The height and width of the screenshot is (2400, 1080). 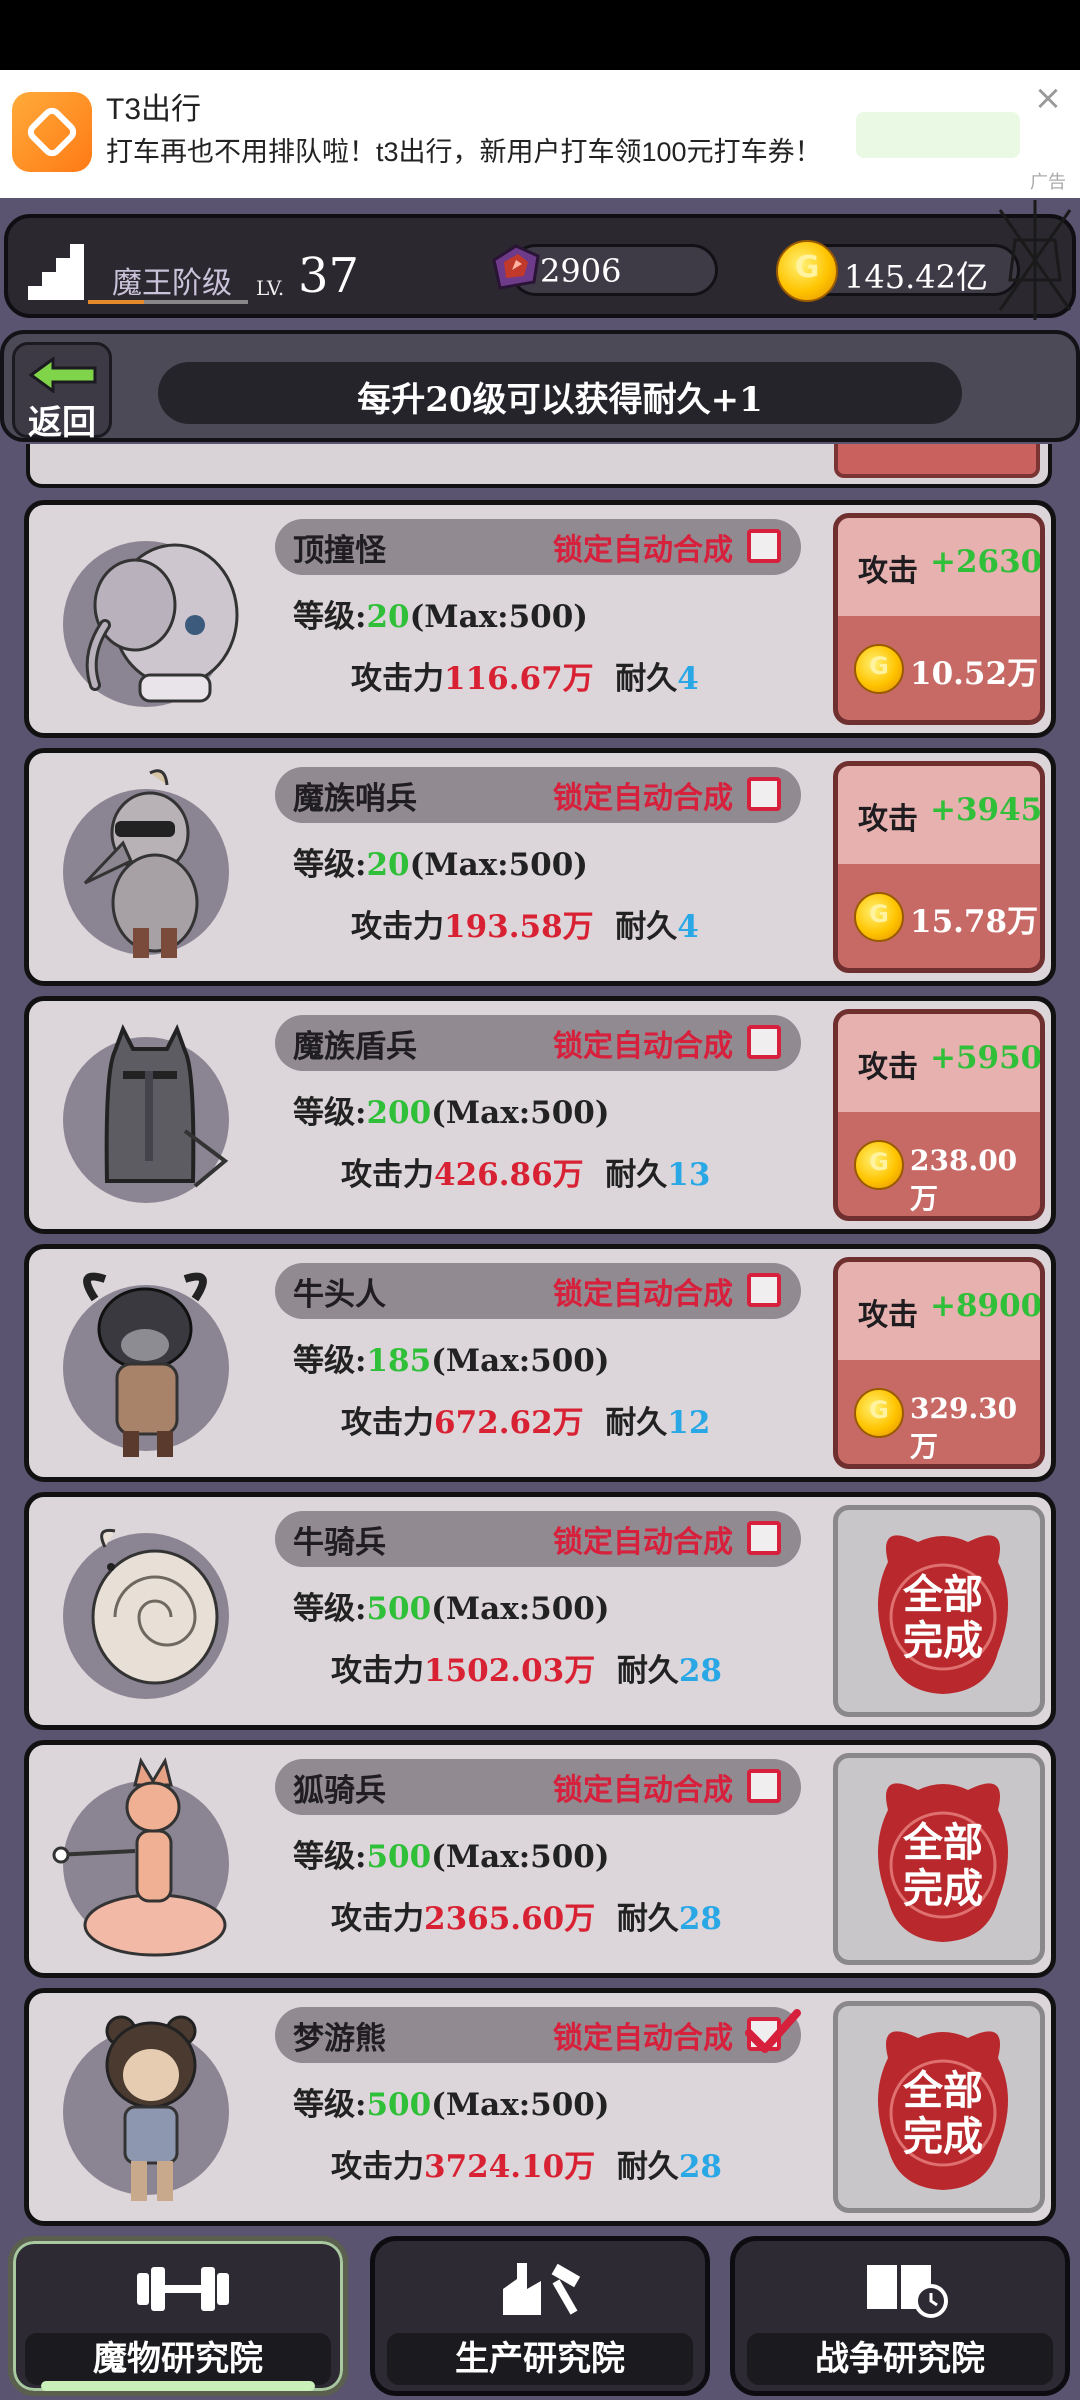 I want to click on status-bar, so click(x=540, y=35).